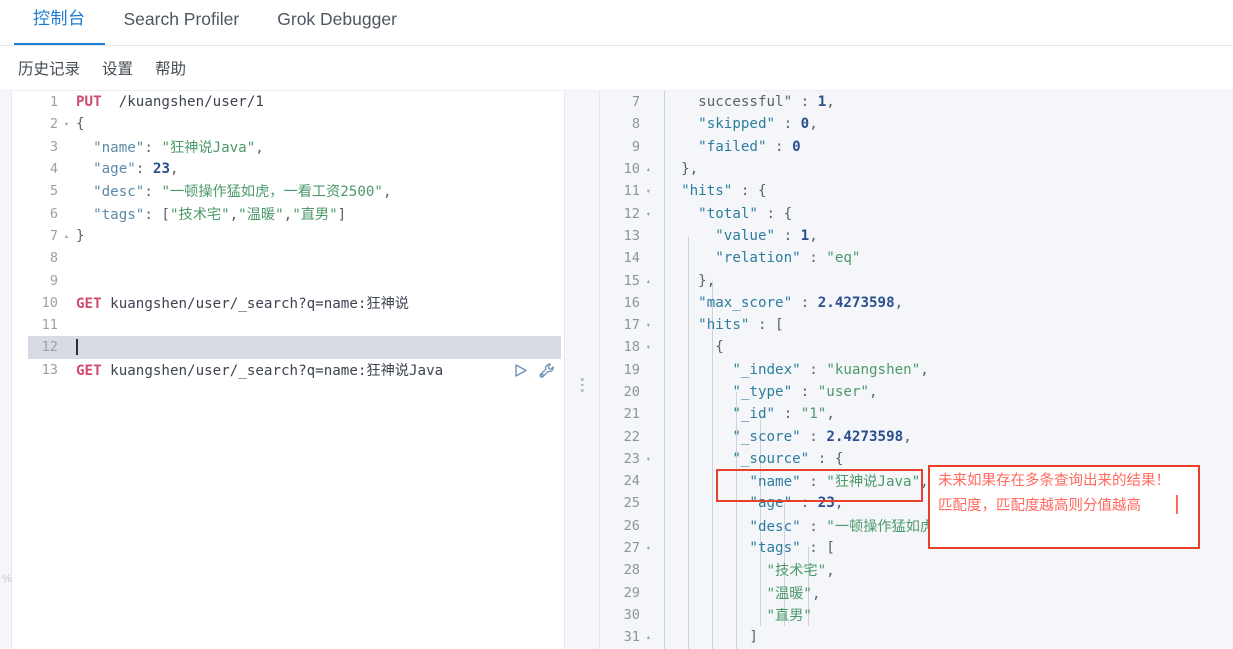  What do you see at coordinates (59, 22) in the screenshot?
I see `tab-console: 控制台` at bounding box center [59, 22].